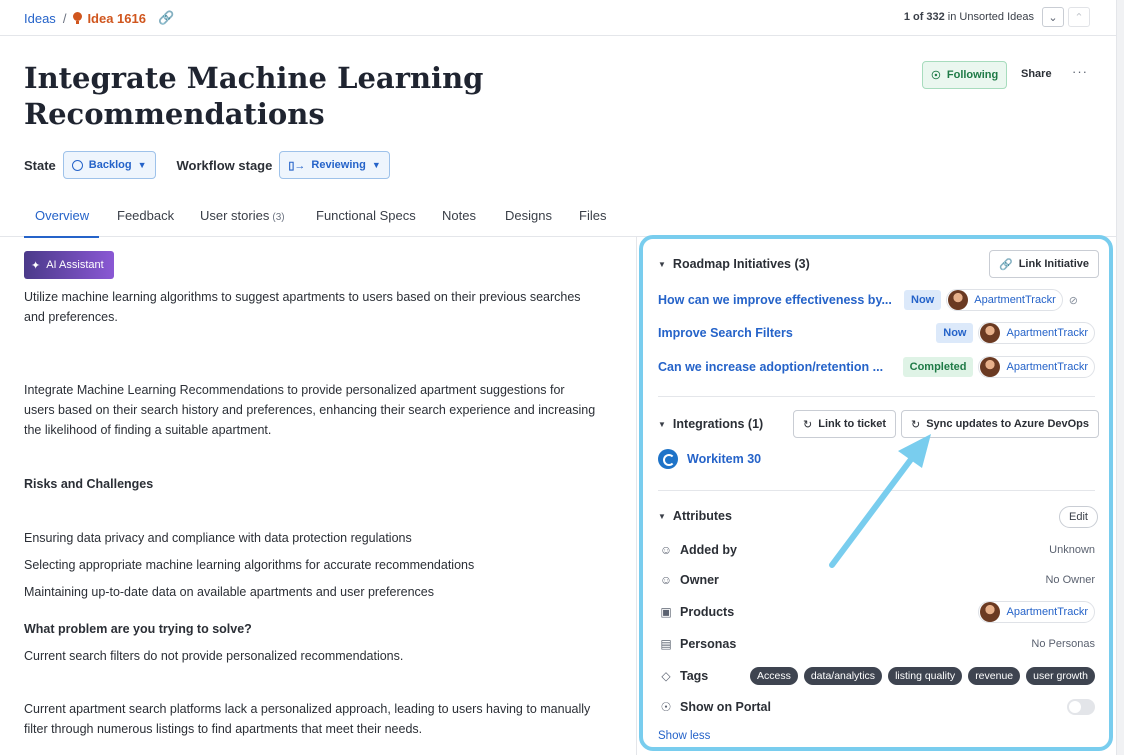 The image size is (1124, 755). What do you see at coordinates (1081, 707) in the screenshot?
I see `show-on-portal-toggle` at bounding box center [1081, 707].